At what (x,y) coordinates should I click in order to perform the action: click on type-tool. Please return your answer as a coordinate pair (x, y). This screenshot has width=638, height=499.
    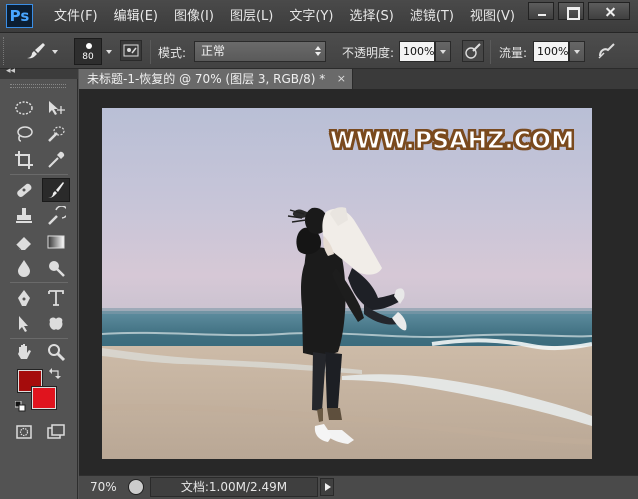
    Looking at the image, I should click on (56, 298).